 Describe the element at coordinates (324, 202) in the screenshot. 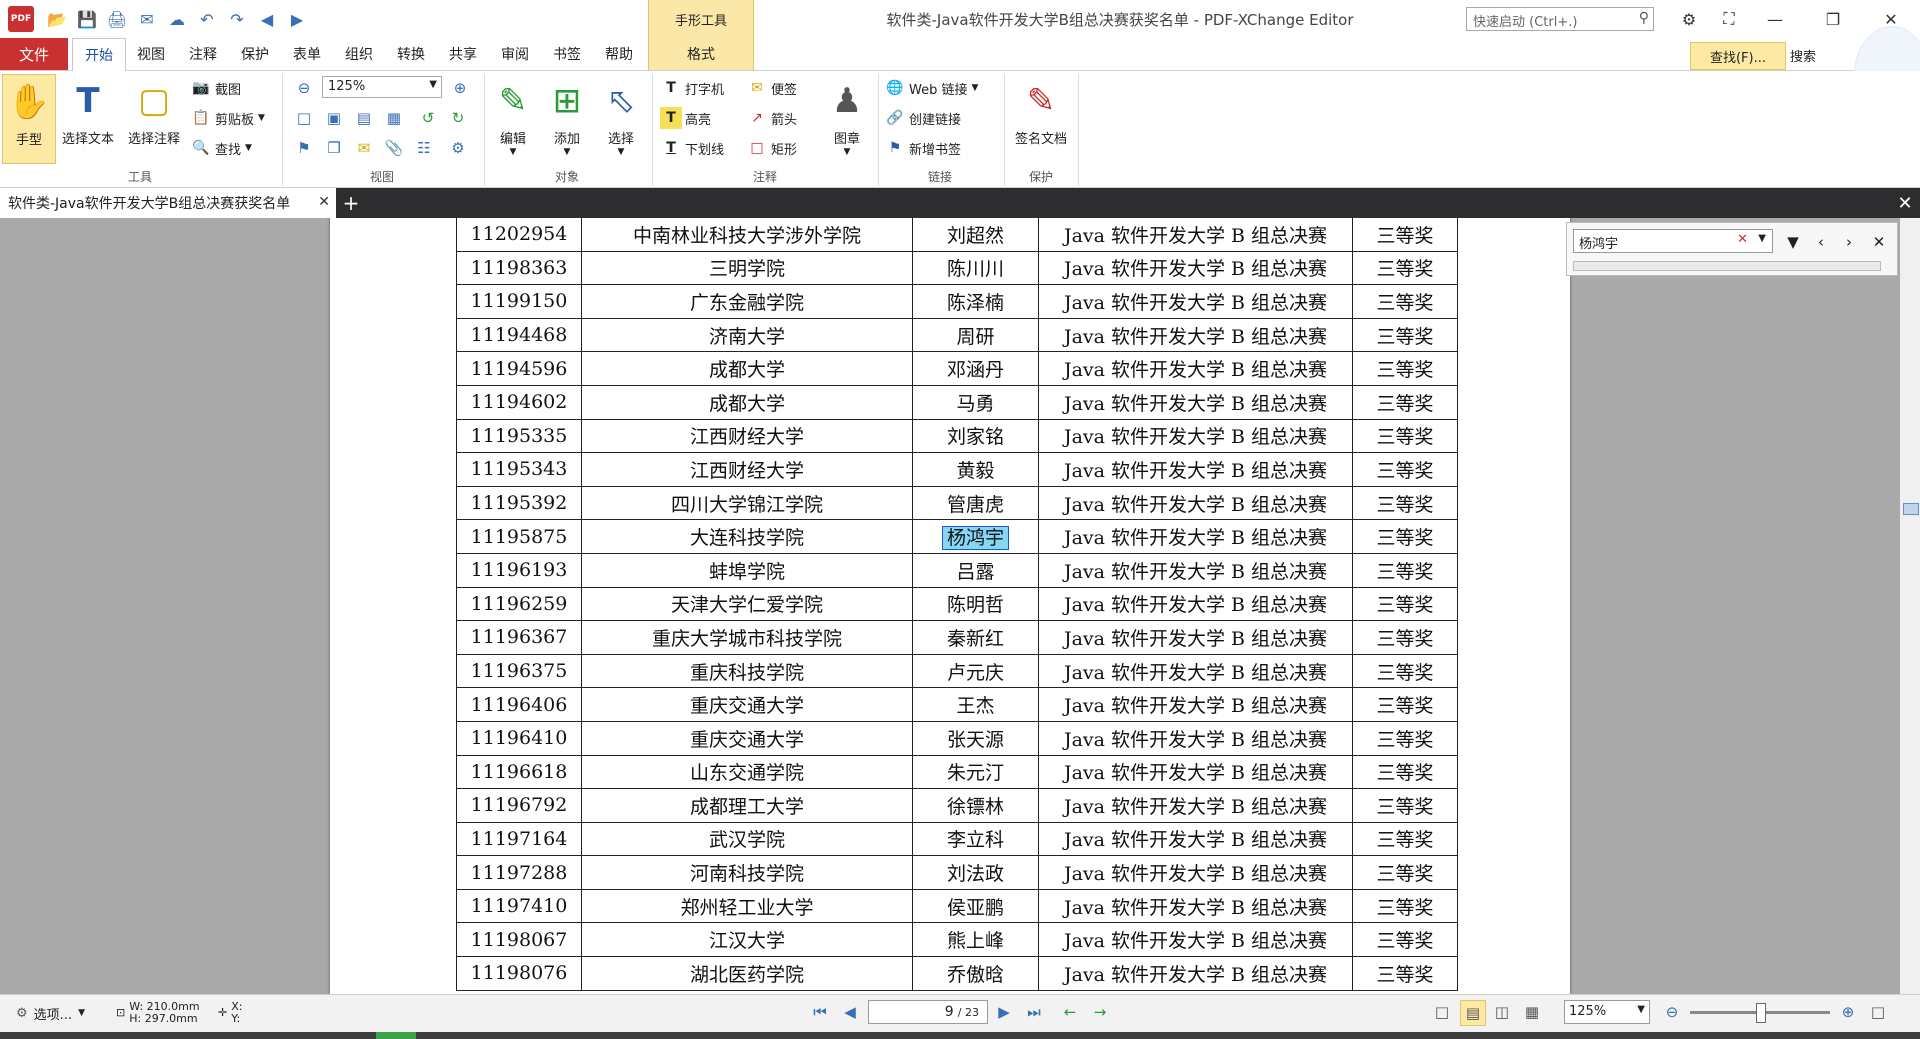

I see `close-tab-icon: ✕` at that location.